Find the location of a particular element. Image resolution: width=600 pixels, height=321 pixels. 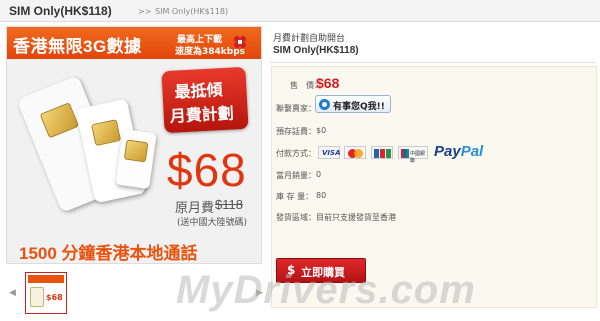

monthly-sales-label: 當月銷量： is located at coordinates (296, 175).